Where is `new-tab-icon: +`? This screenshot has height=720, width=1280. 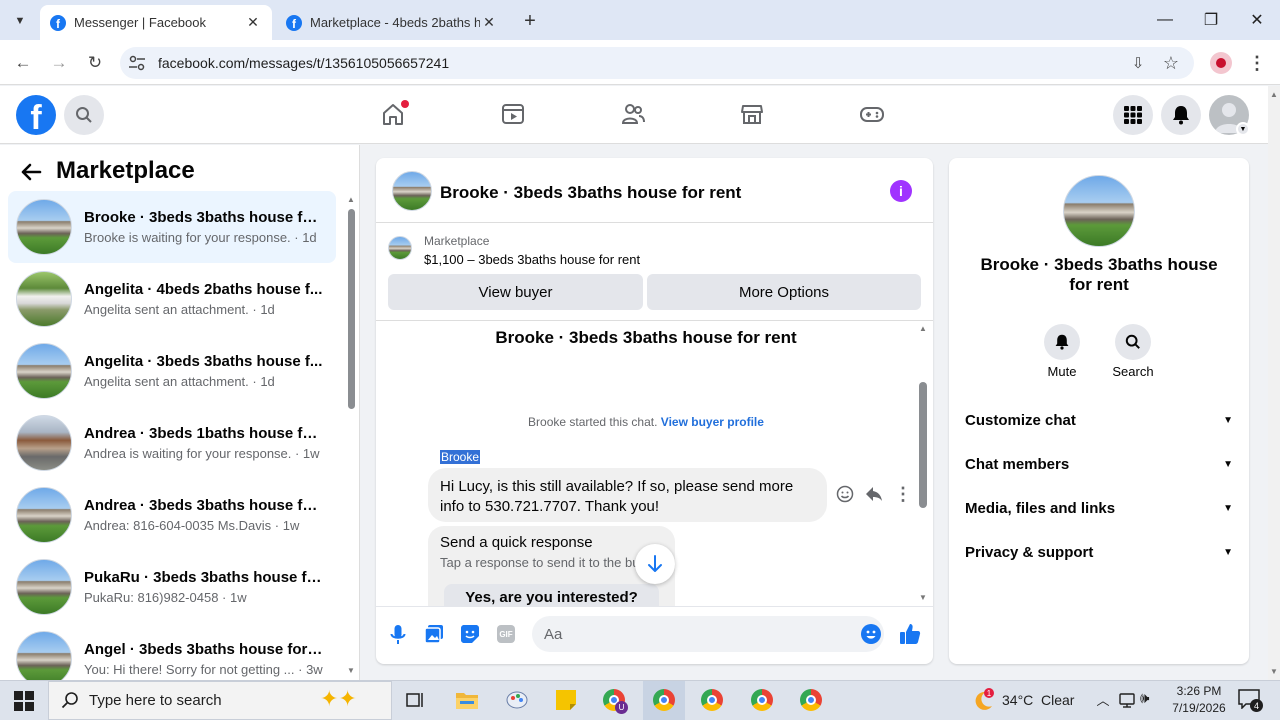 new-tab-icon: + is located at coordinates (530, 21).